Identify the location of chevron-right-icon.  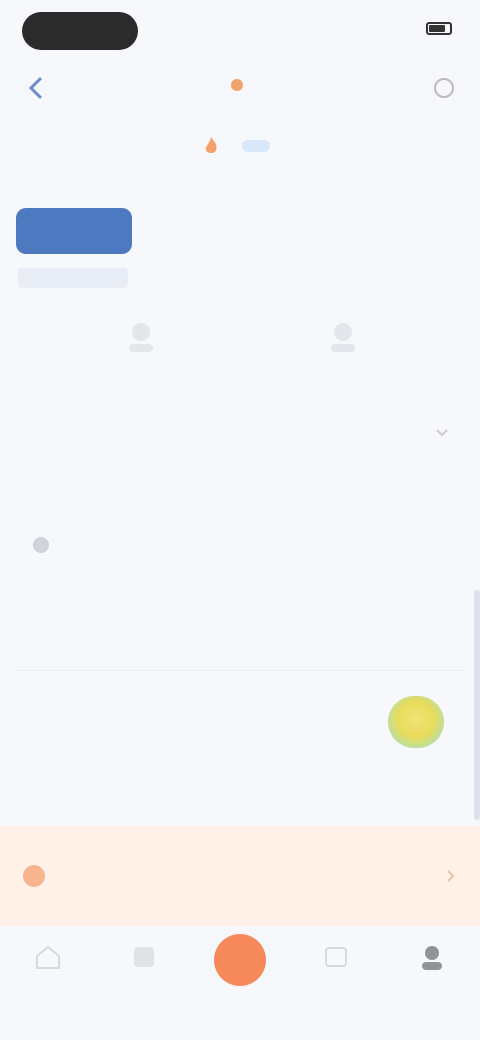
(451, 876).